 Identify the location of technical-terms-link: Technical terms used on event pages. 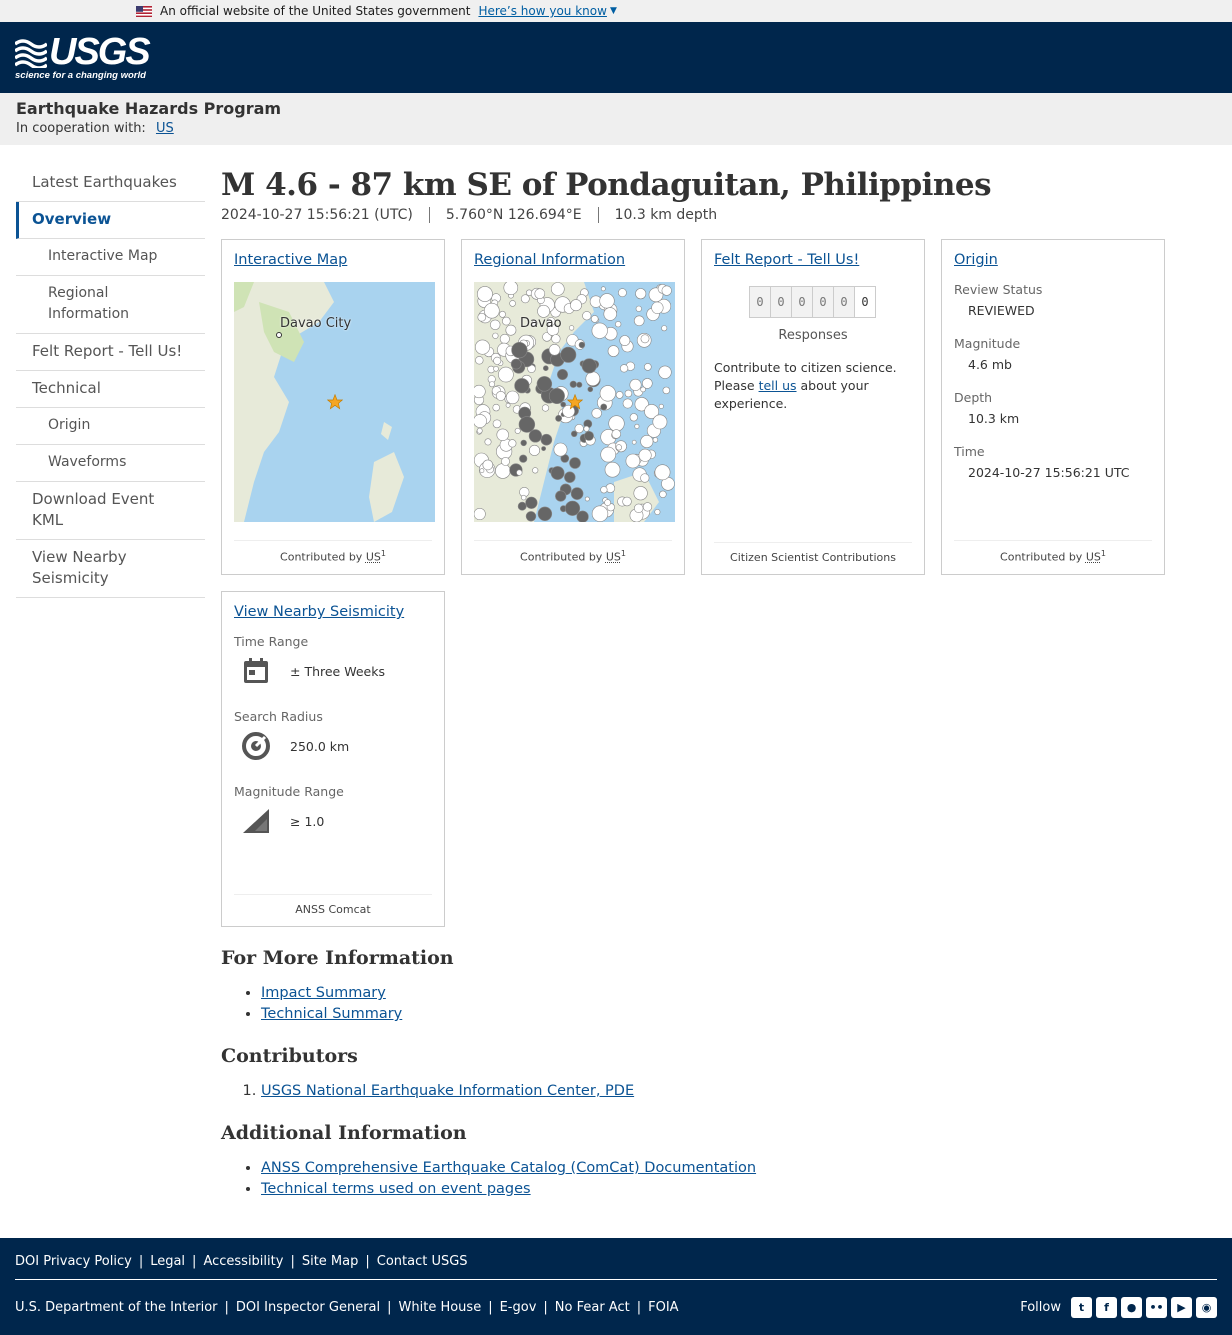
(396, 1189).